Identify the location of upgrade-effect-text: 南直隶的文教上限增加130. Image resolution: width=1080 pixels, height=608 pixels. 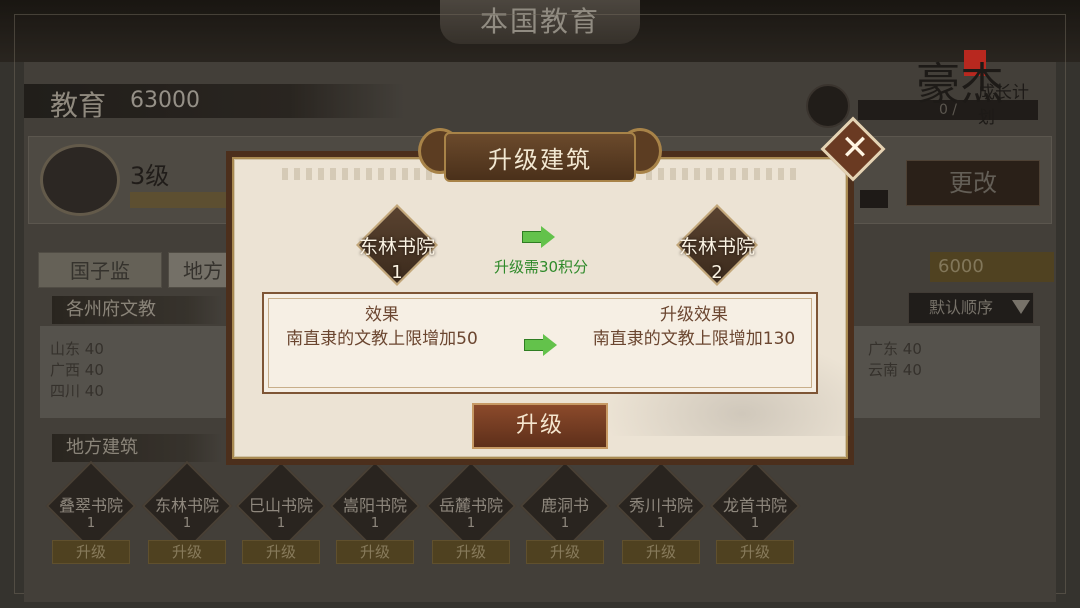
(694, 339).